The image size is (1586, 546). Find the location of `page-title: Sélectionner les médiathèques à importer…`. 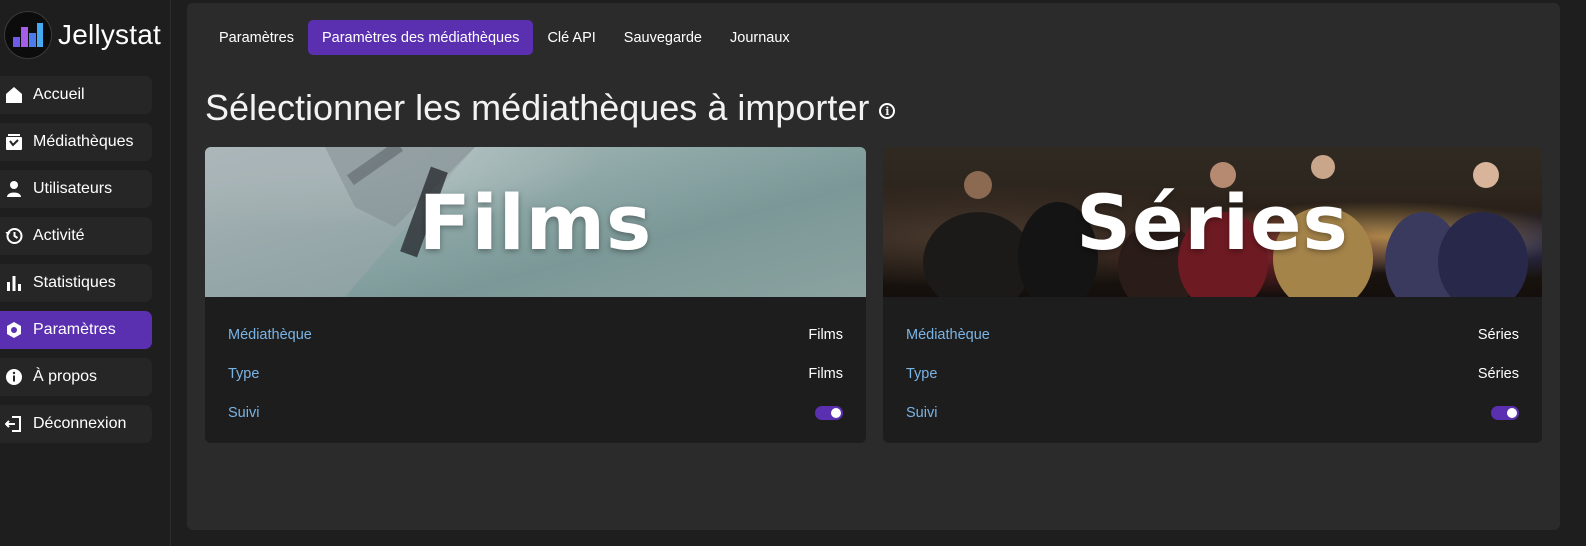

page-title: Sélectionner les médiathèques à importer… is located at coordinates (550, 108).